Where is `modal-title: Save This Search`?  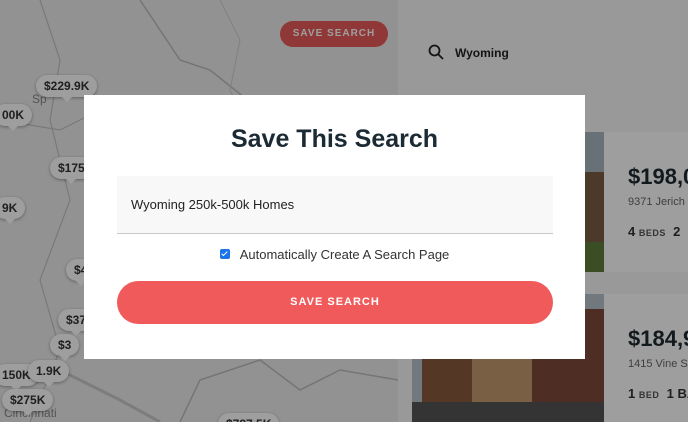 modal-title: Save This Search is located at coordinates (334, 139).